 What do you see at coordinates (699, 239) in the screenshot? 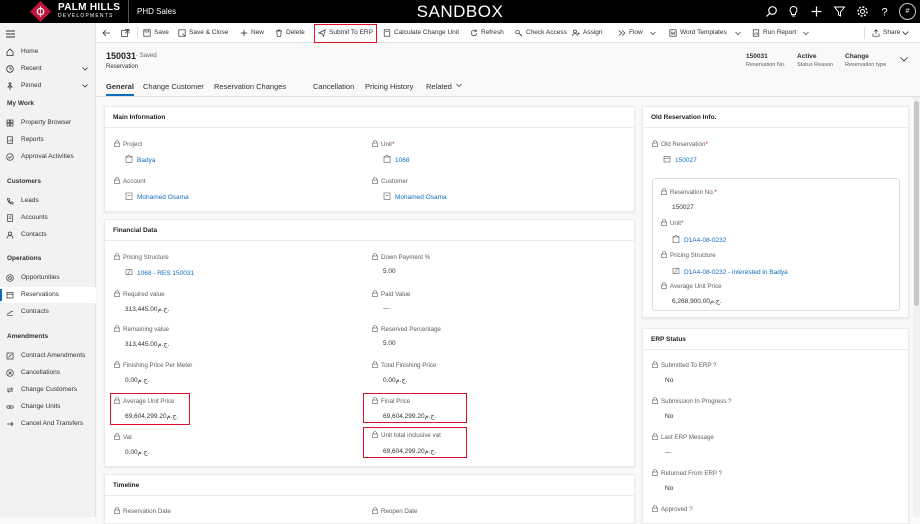
I see `old-unit-lookup: D1A4-08-0232` at bounding box center [699, 239].